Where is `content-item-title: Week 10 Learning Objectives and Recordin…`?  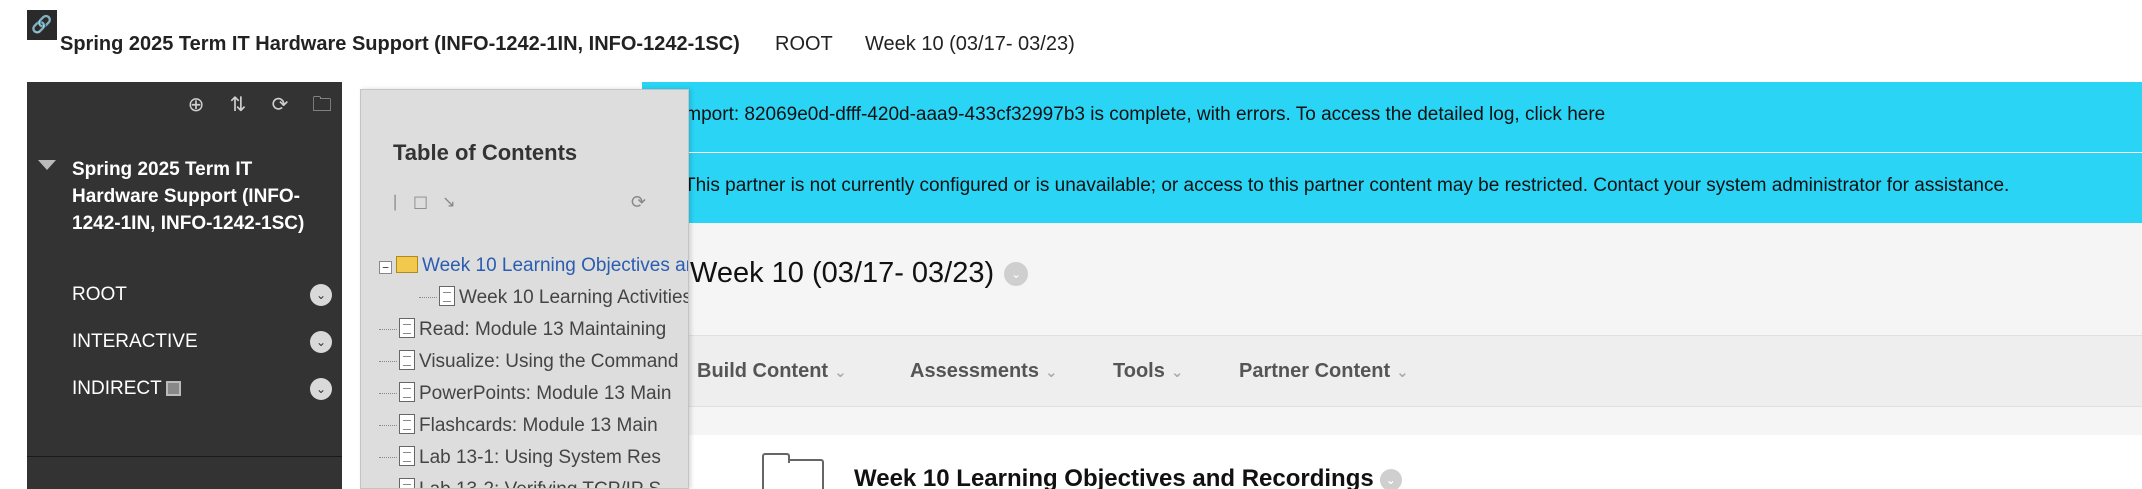
content-item-title: Week 10 Learning Objectives and Recordin… is located at coordinates (1128, 477).